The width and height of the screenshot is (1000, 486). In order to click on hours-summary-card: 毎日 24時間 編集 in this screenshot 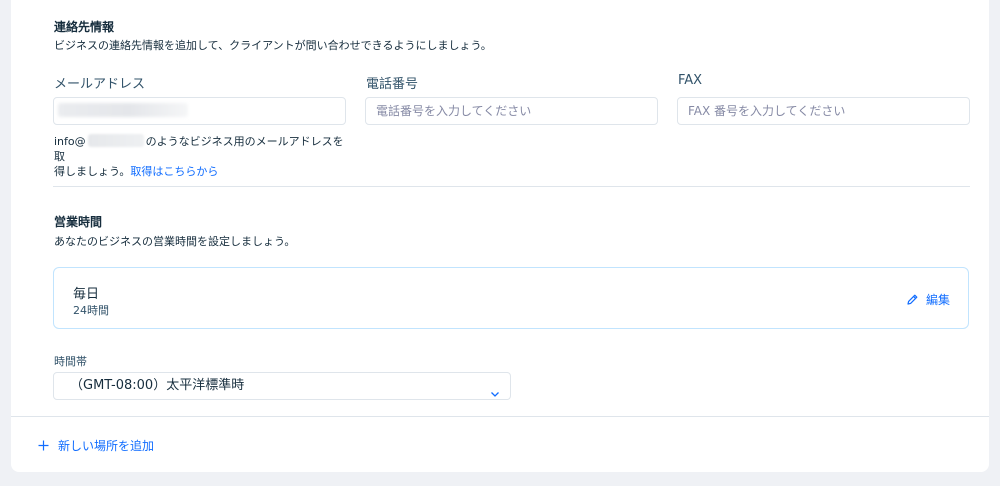, I will do `click(511, 298)`.